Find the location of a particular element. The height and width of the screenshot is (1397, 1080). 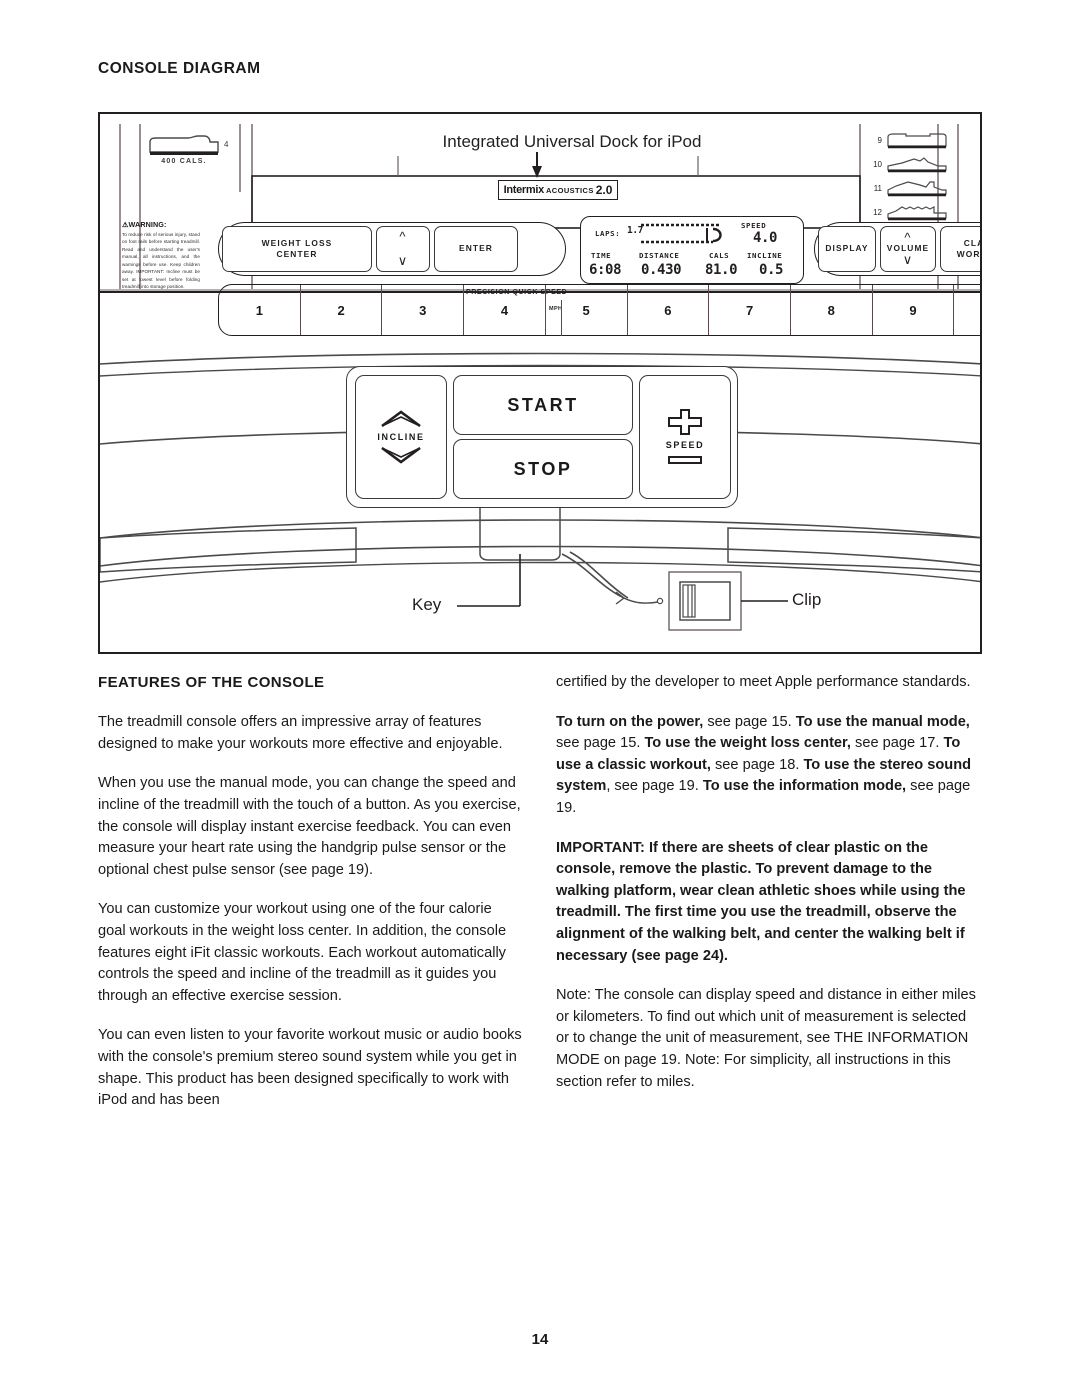

ref-text-1: see page 15. is located at coordinates (749, 721).